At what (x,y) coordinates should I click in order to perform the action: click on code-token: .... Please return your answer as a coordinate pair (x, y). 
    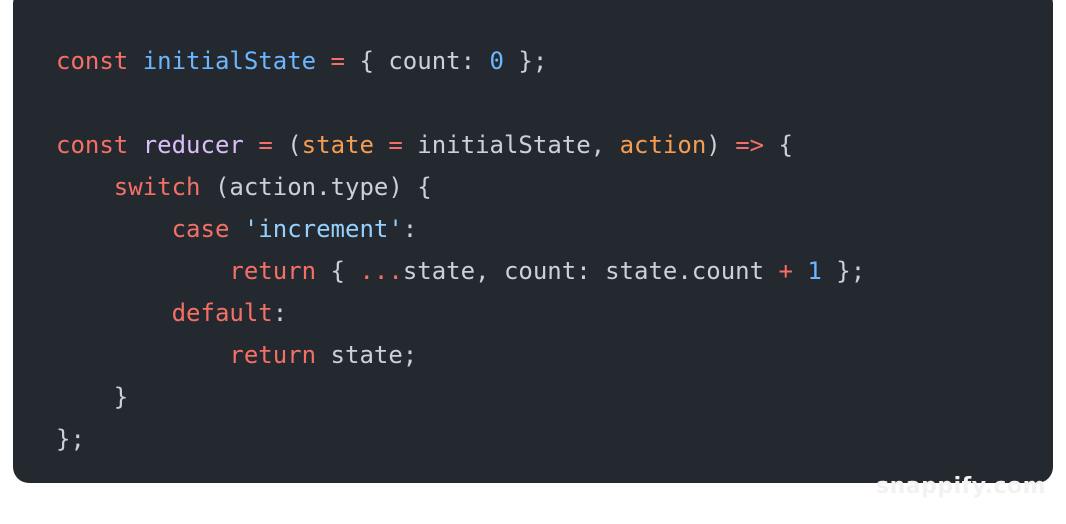
    Looking at the image, I should click on (381, 271).